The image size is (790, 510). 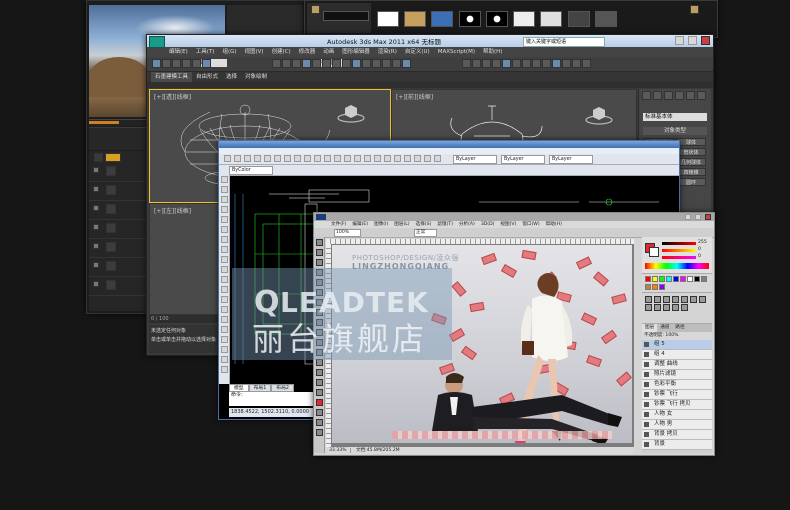 I want to click on utilities-tab-icon, so click(x=701, y=95).